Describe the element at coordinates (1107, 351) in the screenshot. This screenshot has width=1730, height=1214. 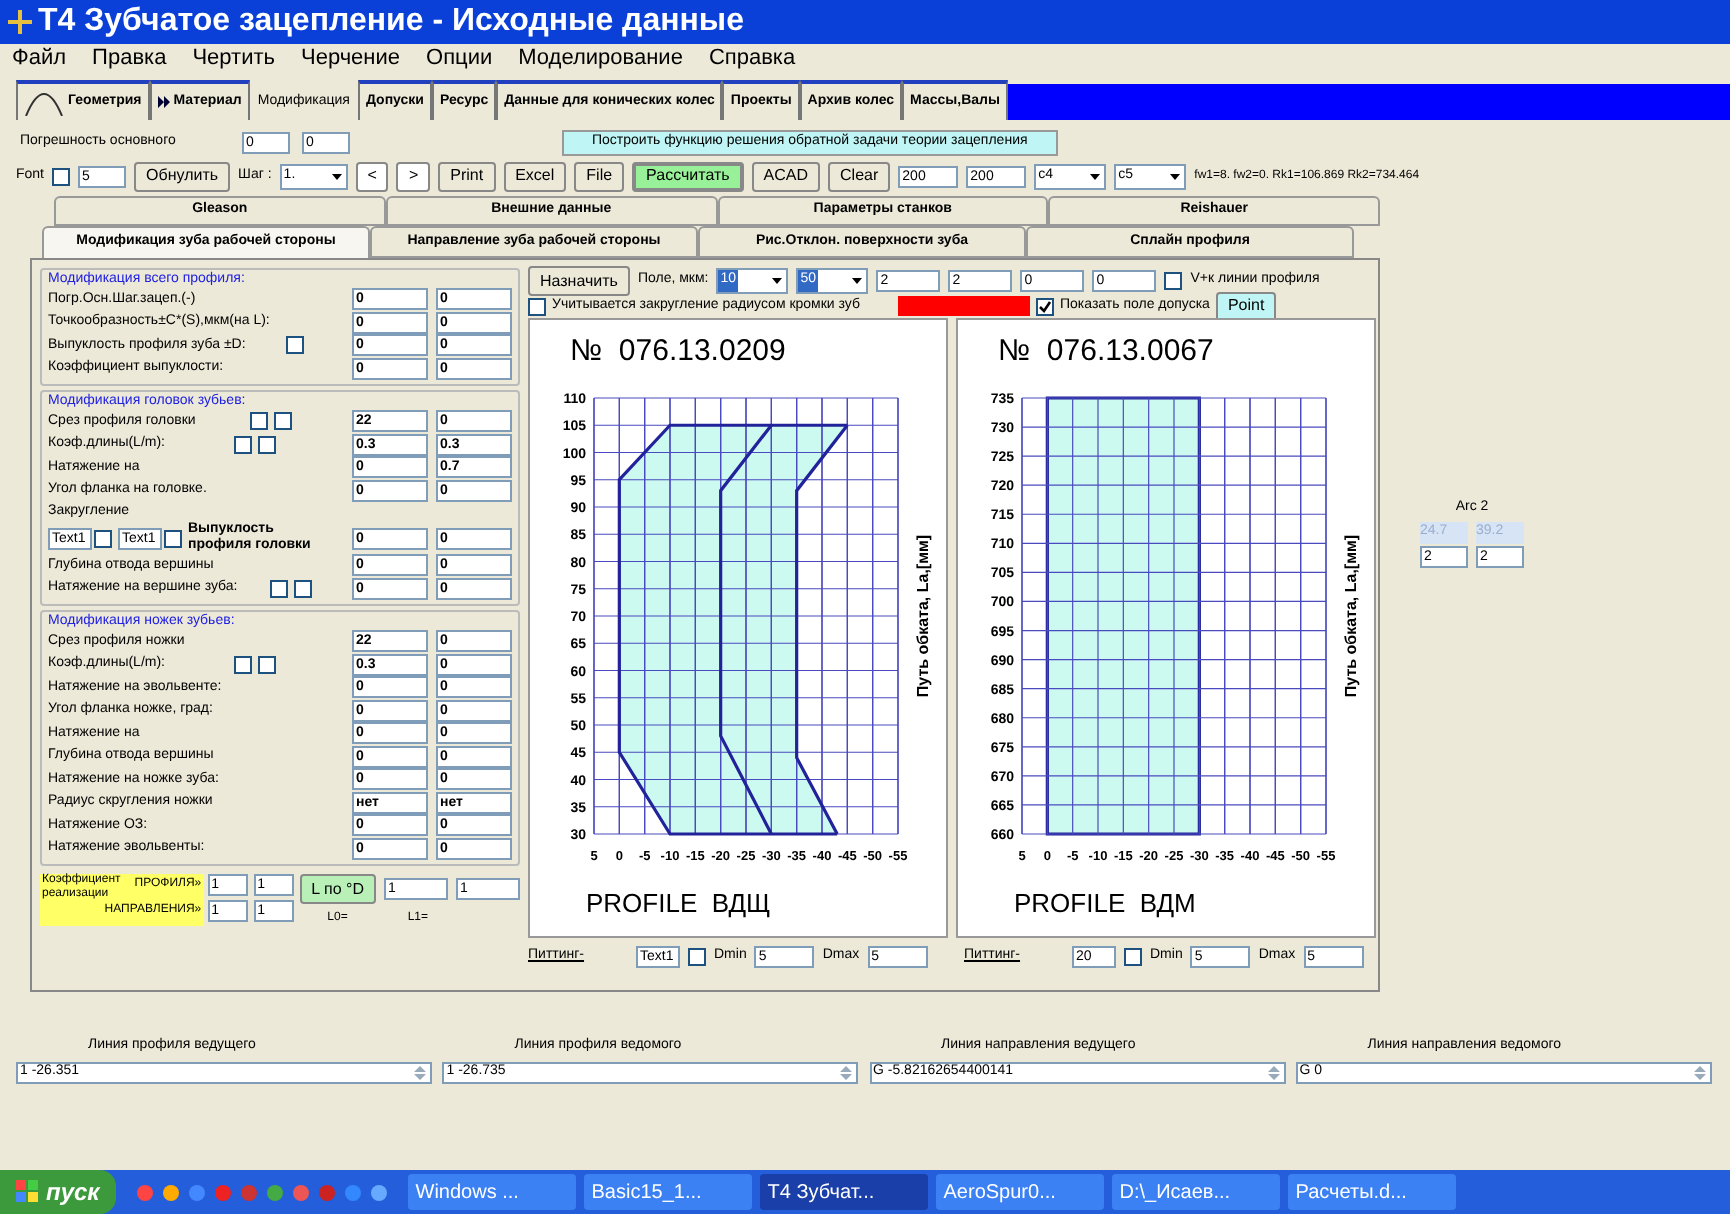
I see `chart-title: № 076.13.0067` at that location.